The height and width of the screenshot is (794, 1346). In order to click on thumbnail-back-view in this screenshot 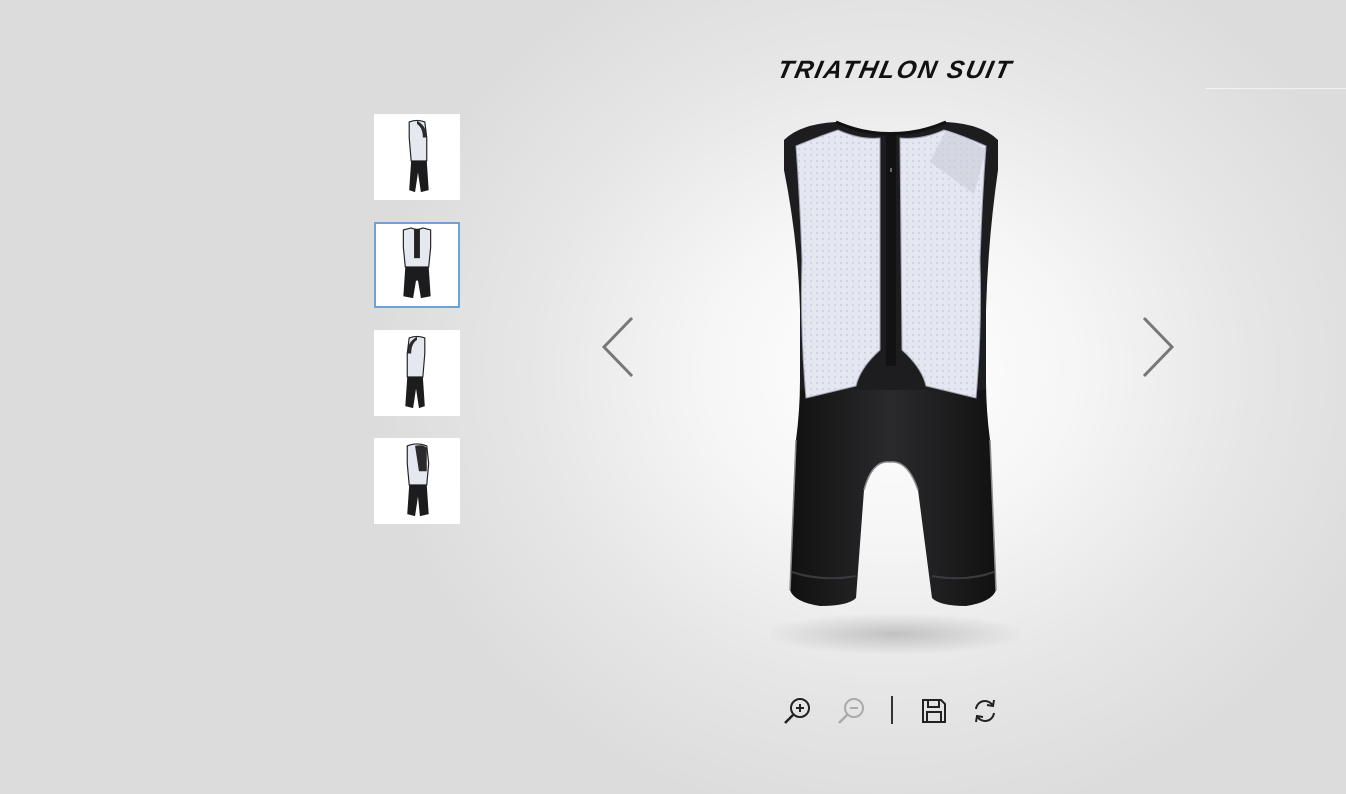, I will do `click(417, 481)`.